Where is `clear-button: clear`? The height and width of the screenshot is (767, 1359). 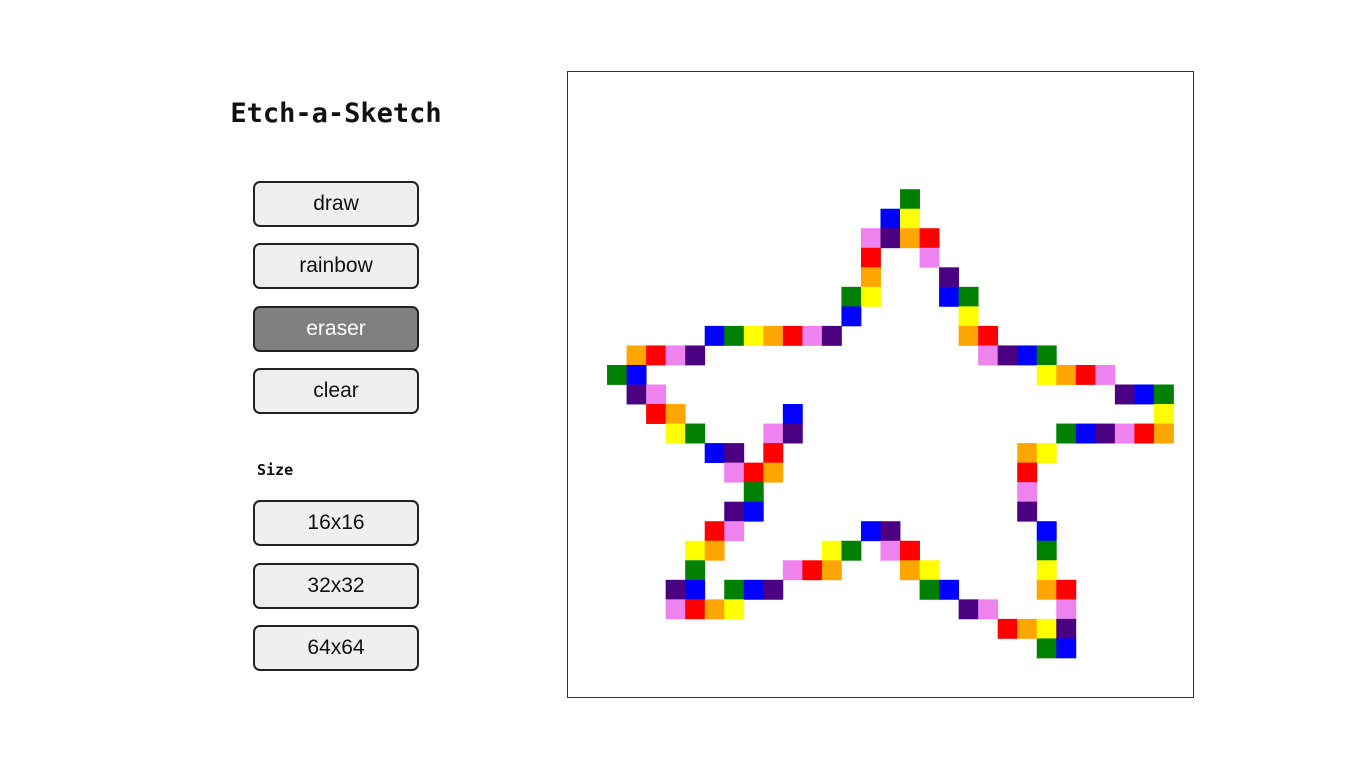
clear-button: clear is located at coordinates (336, 391).